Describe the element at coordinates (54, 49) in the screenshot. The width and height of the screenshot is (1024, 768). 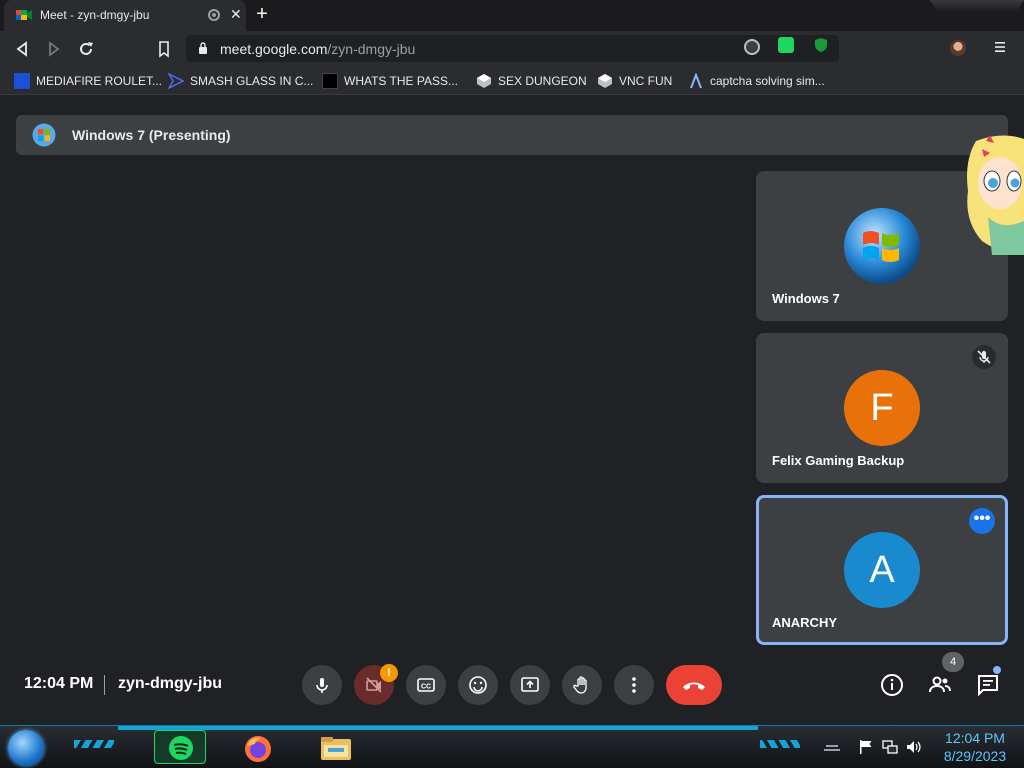
I see `forward-icon` at that location.